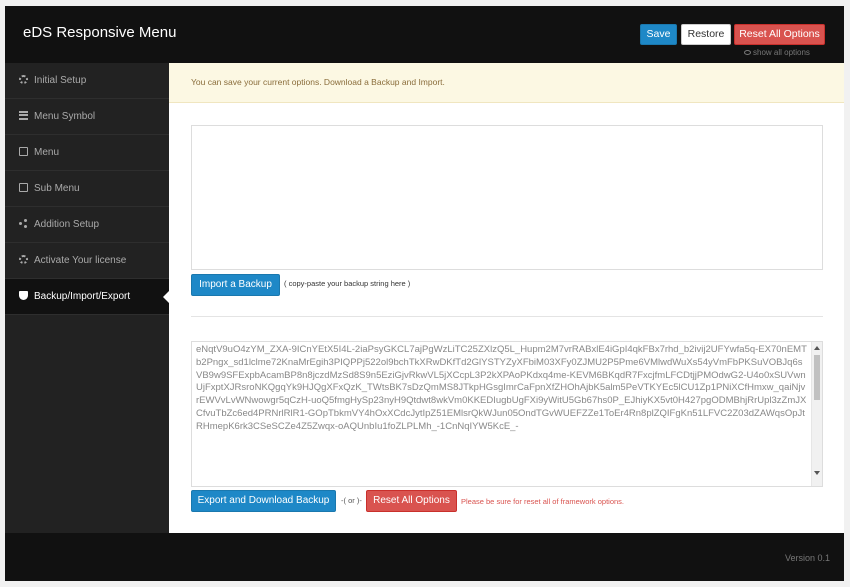 The width and height of the screenshot is (850, 587). Describe the element at coordinates (817, 348) in the screenshot. I see `scroll-up-icon` at that location.